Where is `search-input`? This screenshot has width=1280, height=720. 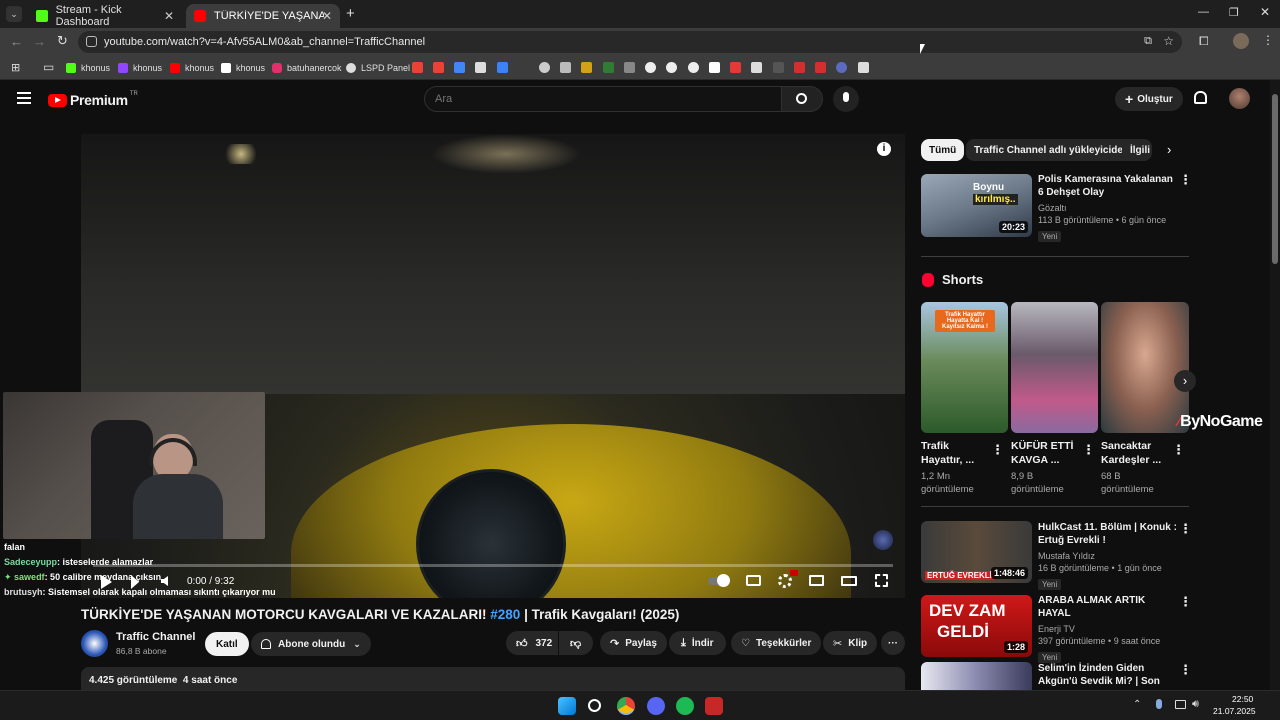
search-input is located at coordinates (600, 99).